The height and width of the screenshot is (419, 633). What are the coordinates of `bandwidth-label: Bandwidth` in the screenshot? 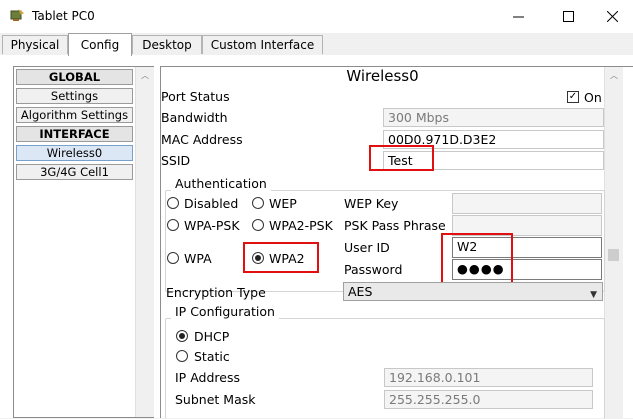 It's located at (194, 117).